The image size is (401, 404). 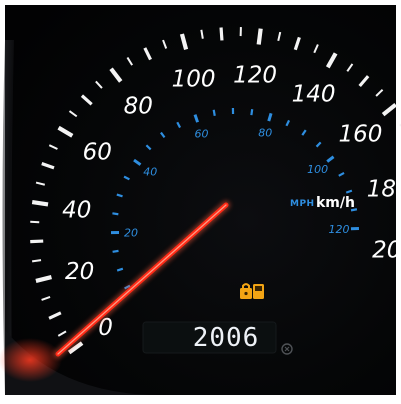 I want to click on kmh-label: 140, so click(x=314, y=95).